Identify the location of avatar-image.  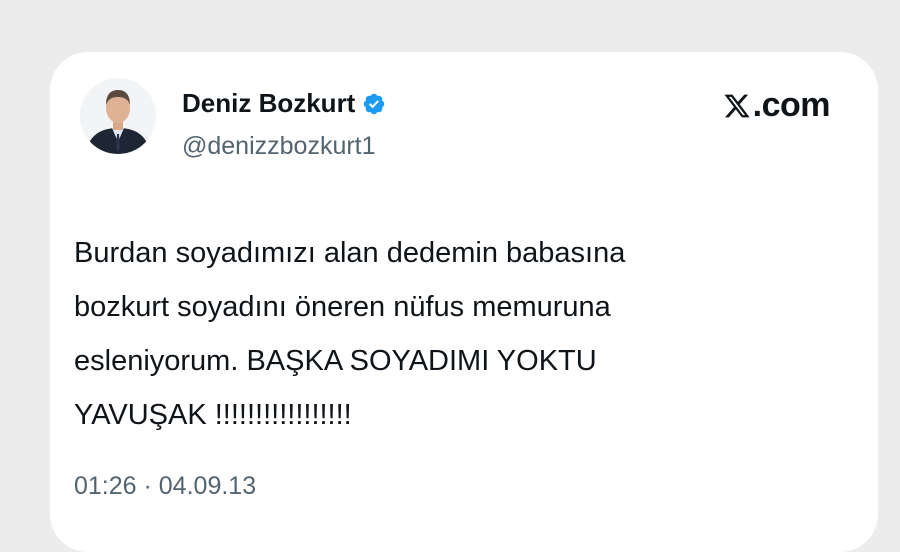
(118, 116).